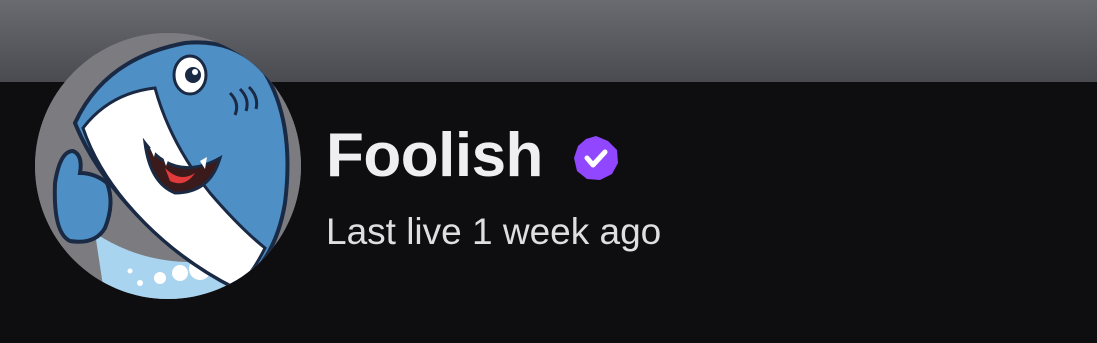 This screenshot has width=1097, height=343. What do you see at coordinates (596, 158) in the screenshot?
I see `verified-checkmark-icon` at bounding box center [596, 158].